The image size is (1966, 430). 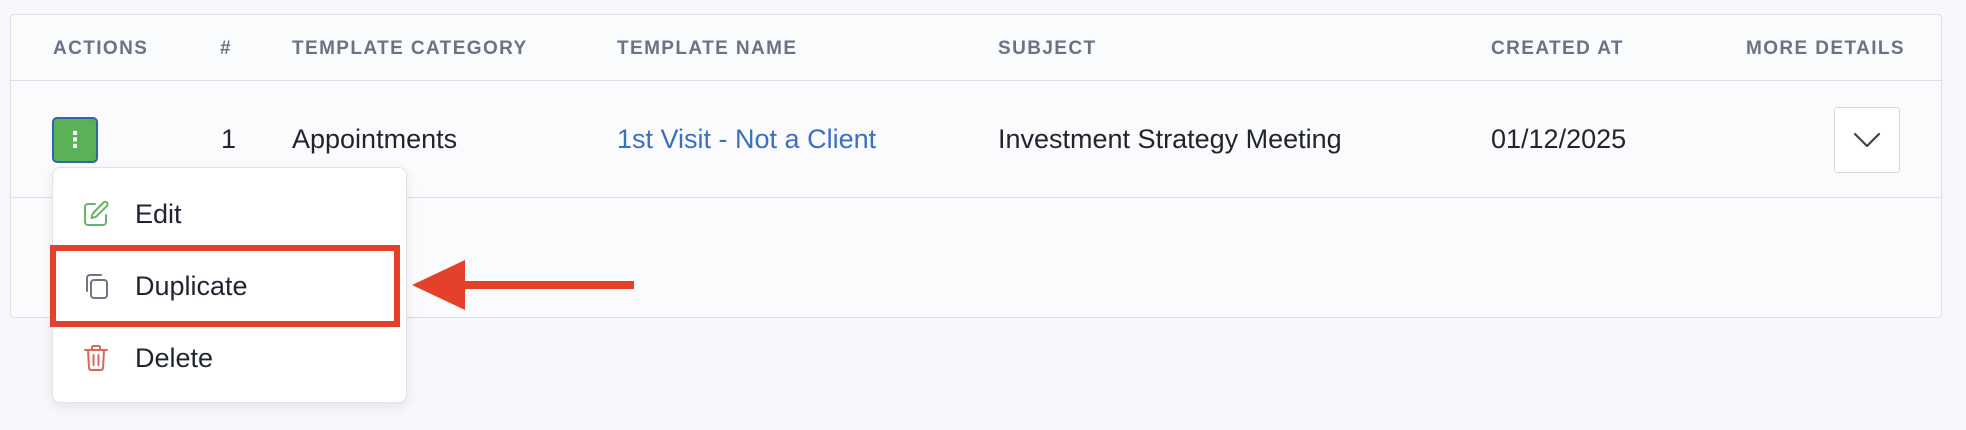 I want to click on row-actions-button: ⋮, so click(x=75, y=140).